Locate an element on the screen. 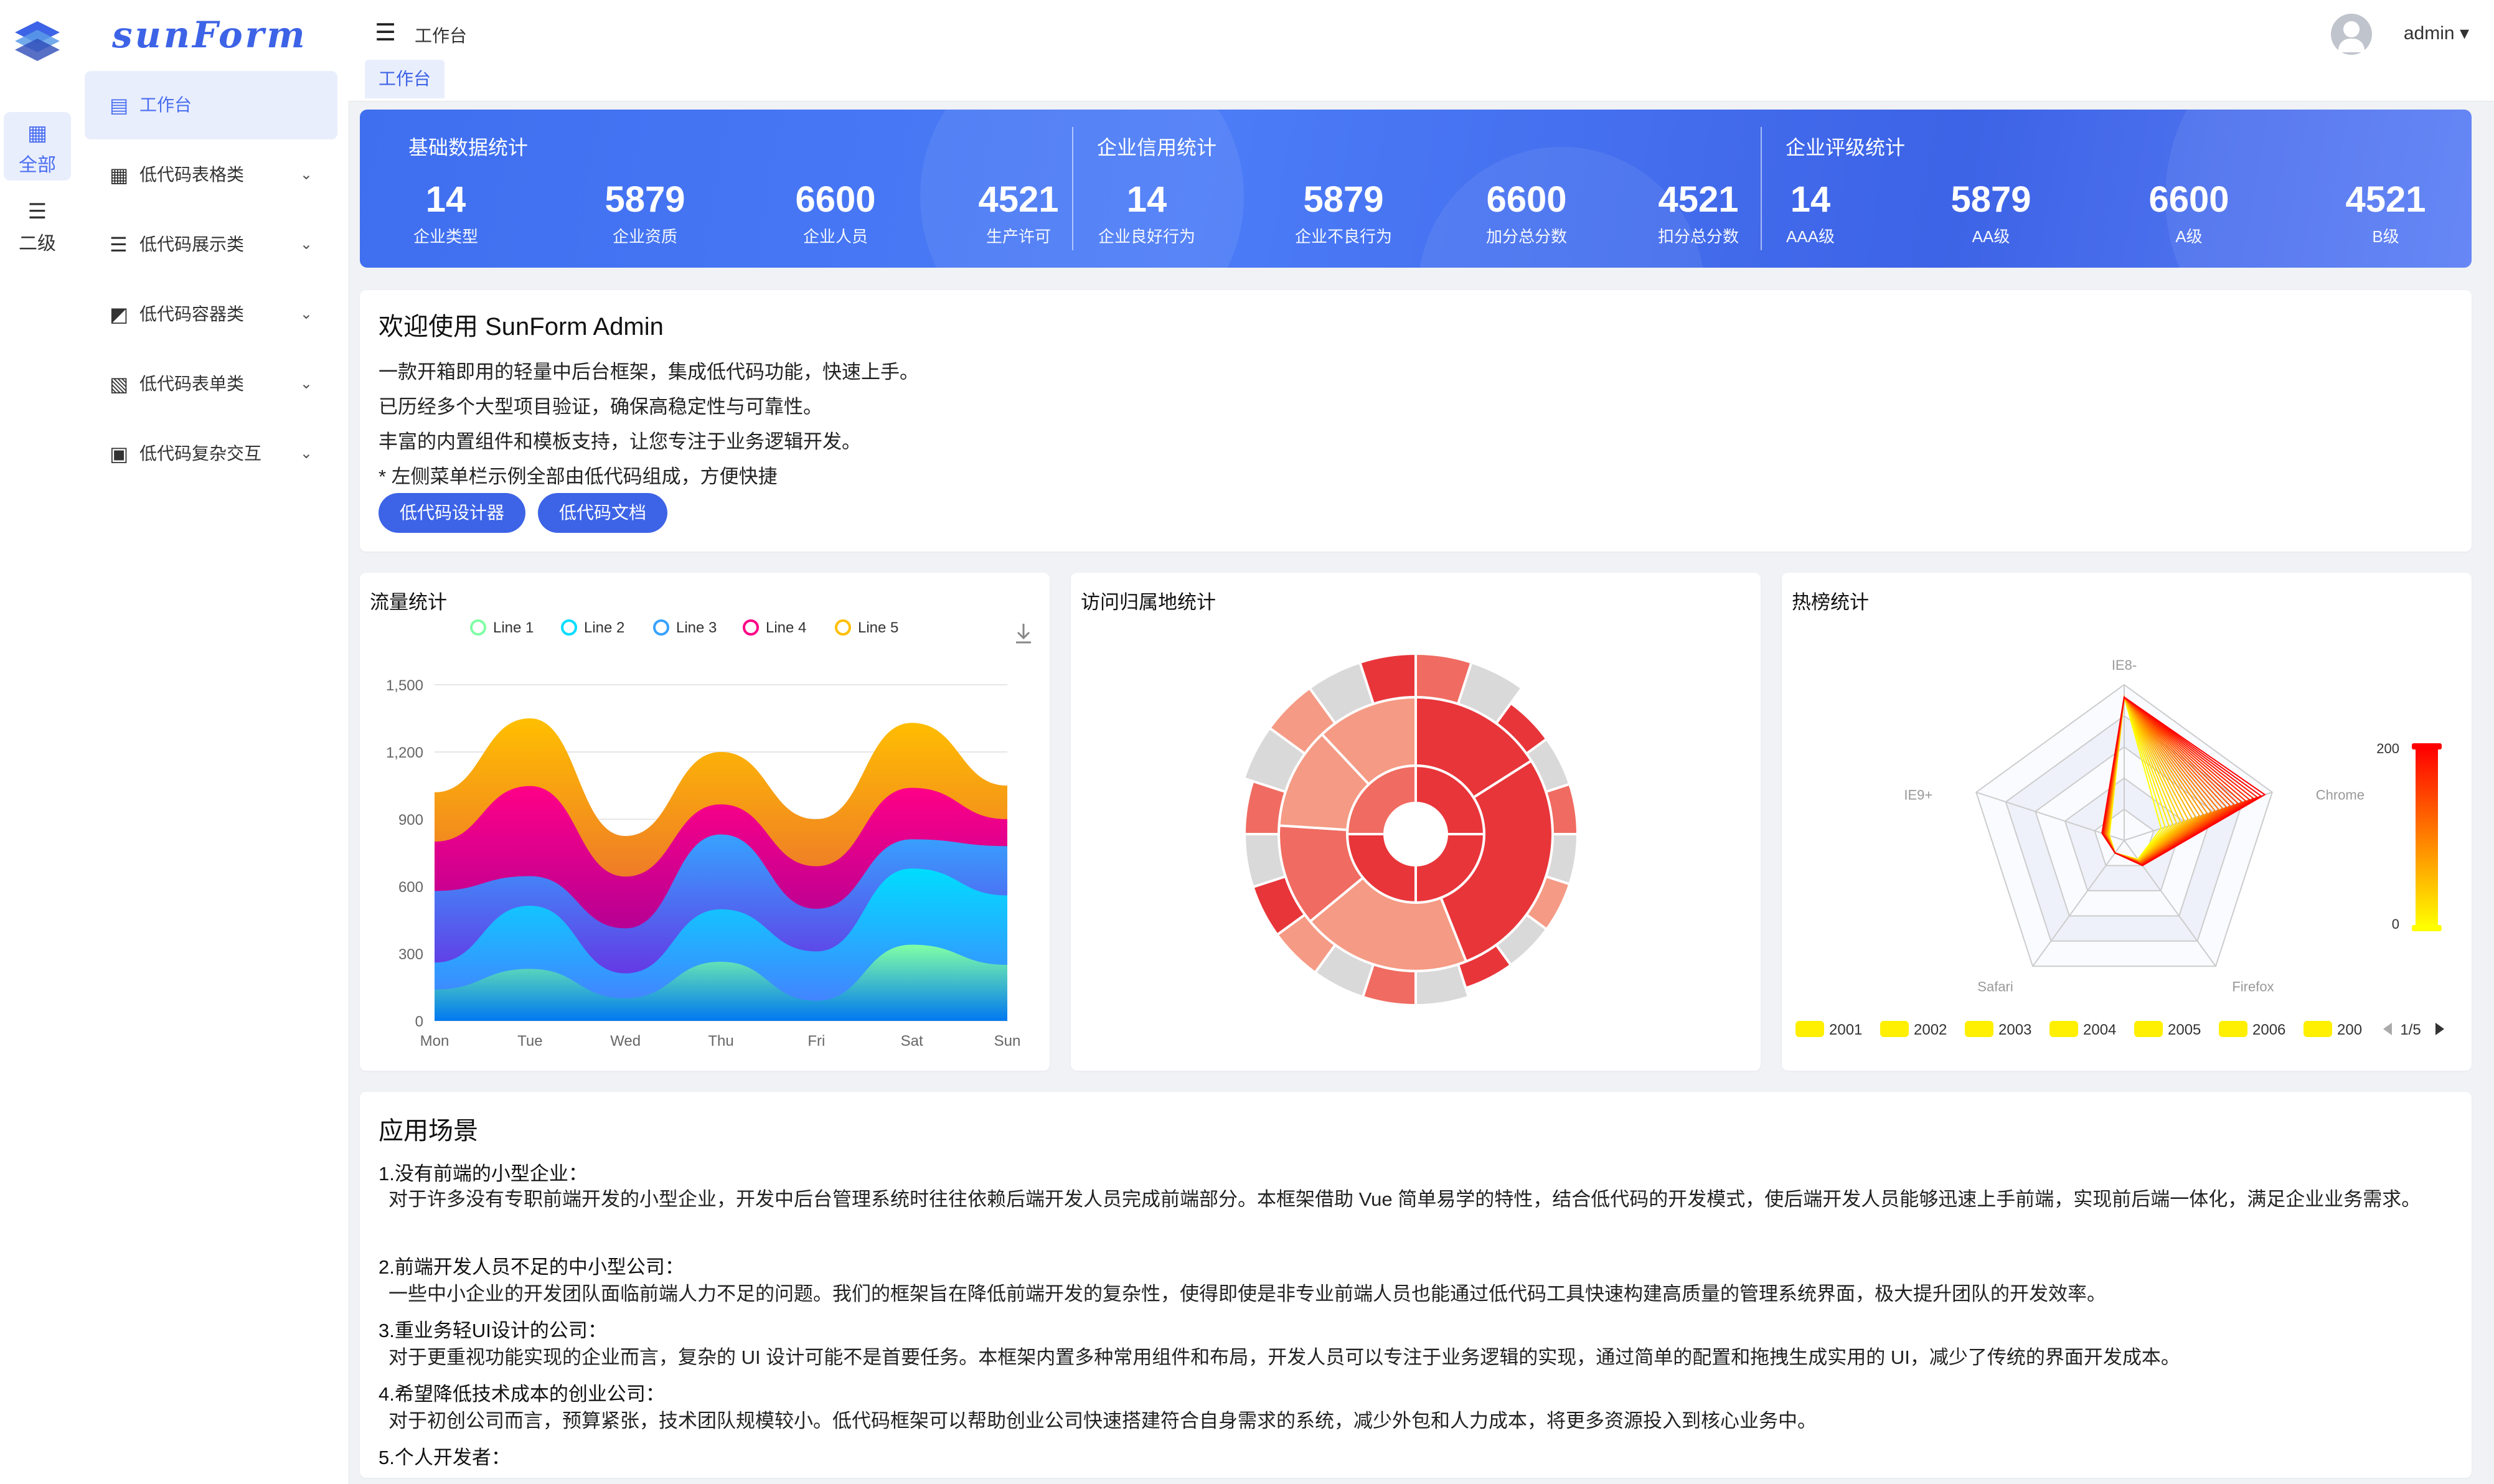 The image size is (2494, 1484). stat-item: 5879 企业资质 is located at coordinates (645, 214).